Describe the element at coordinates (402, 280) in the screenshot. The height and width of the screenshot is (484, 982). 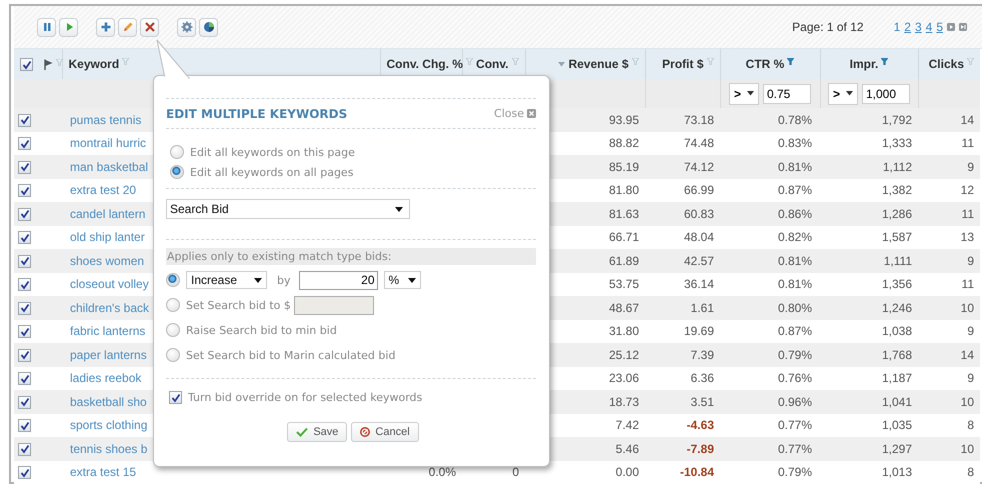
I see `unit-dropdown: %` at that location.